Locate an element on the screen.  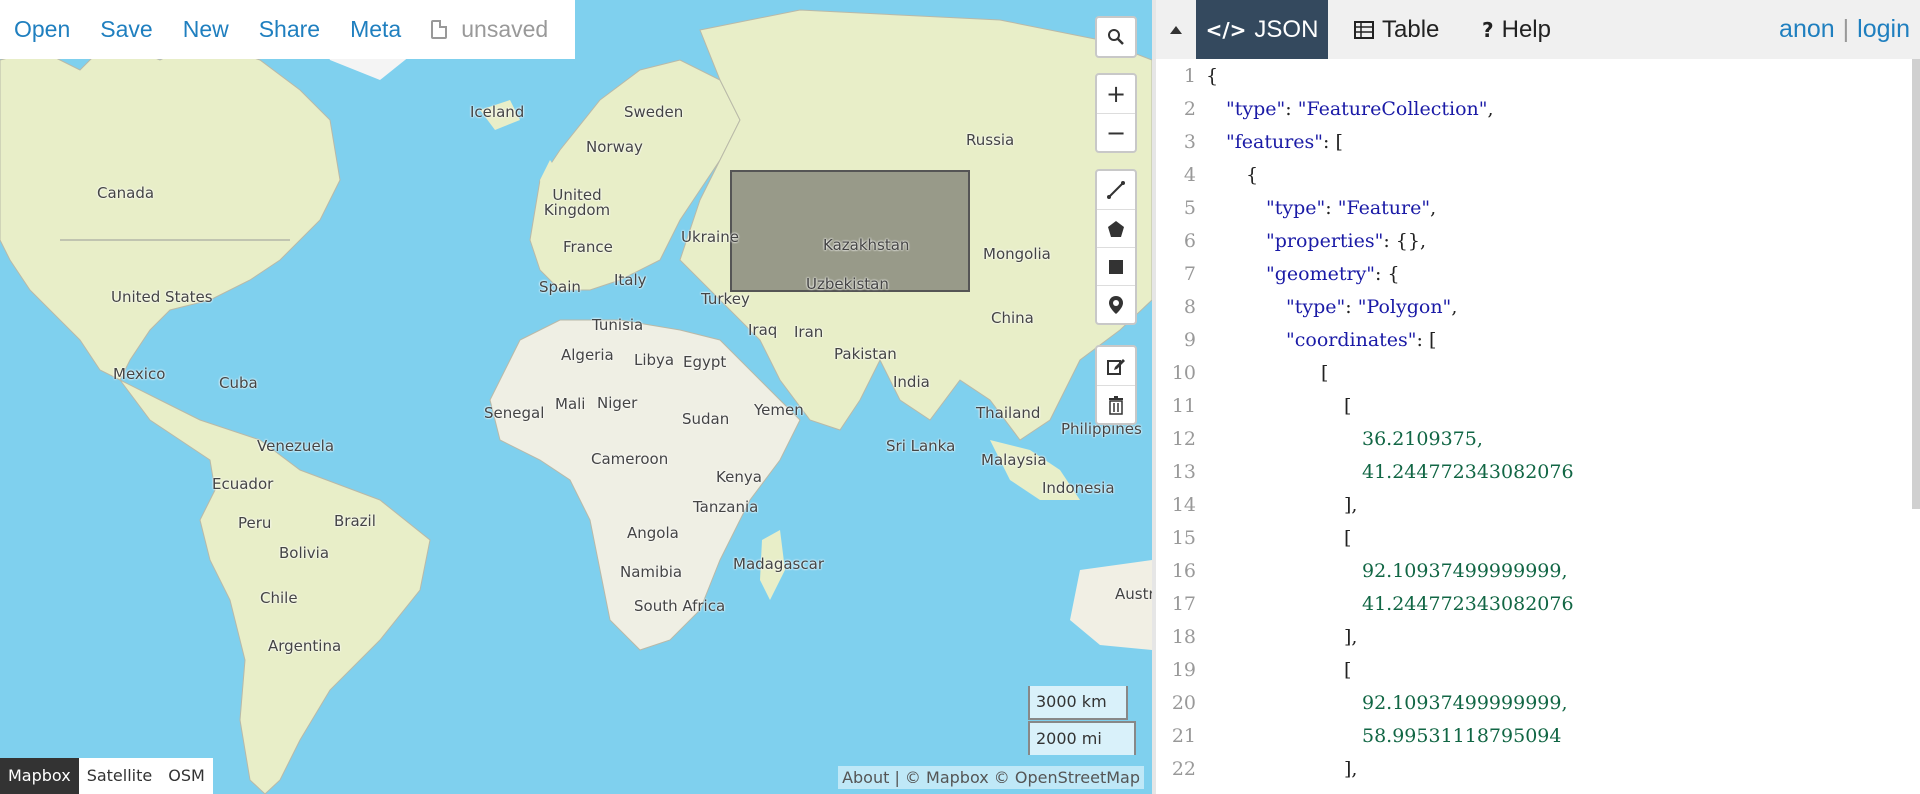
base-layer-switcher: Mapbox Satellite OSM is located at coordinates (106, 776).